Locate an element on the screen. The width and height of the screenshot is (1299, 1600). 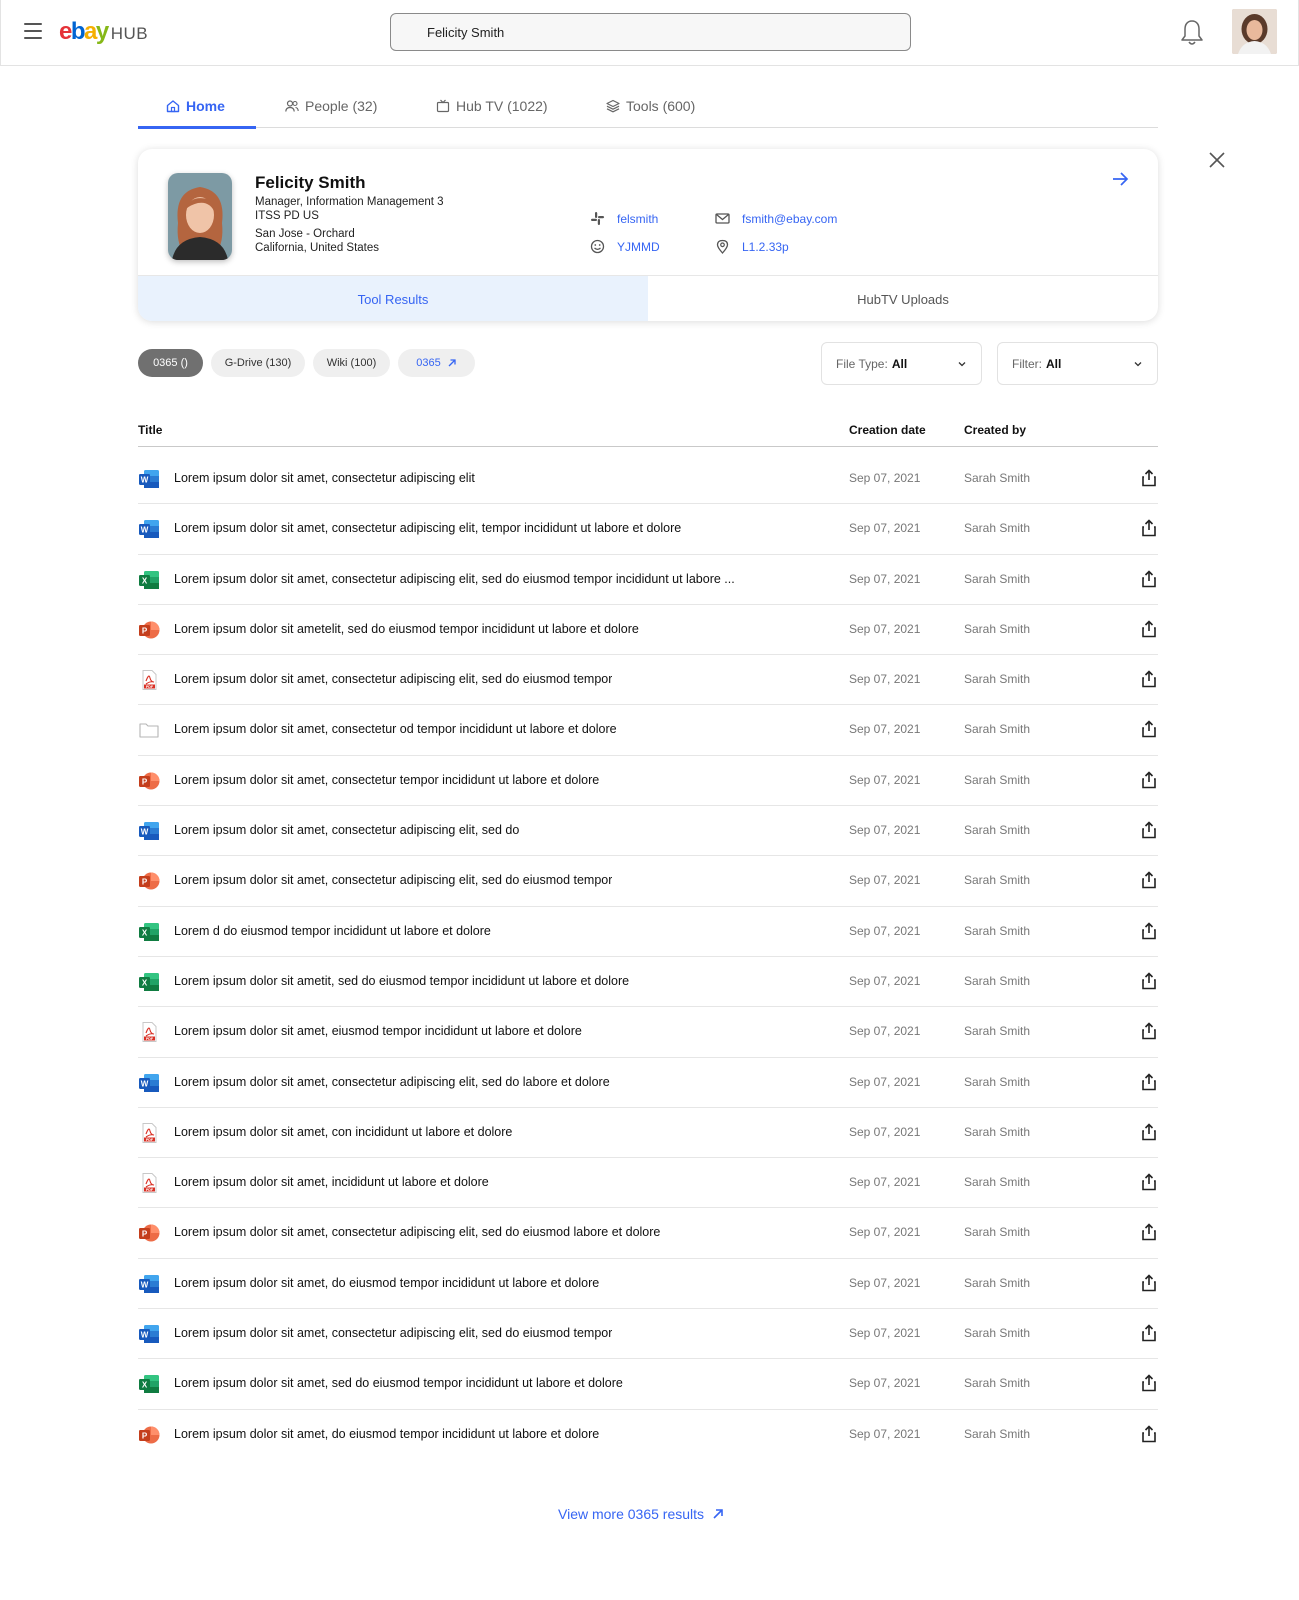
filter-dropdown: Filter: All is located at coordinates (1077, 363).